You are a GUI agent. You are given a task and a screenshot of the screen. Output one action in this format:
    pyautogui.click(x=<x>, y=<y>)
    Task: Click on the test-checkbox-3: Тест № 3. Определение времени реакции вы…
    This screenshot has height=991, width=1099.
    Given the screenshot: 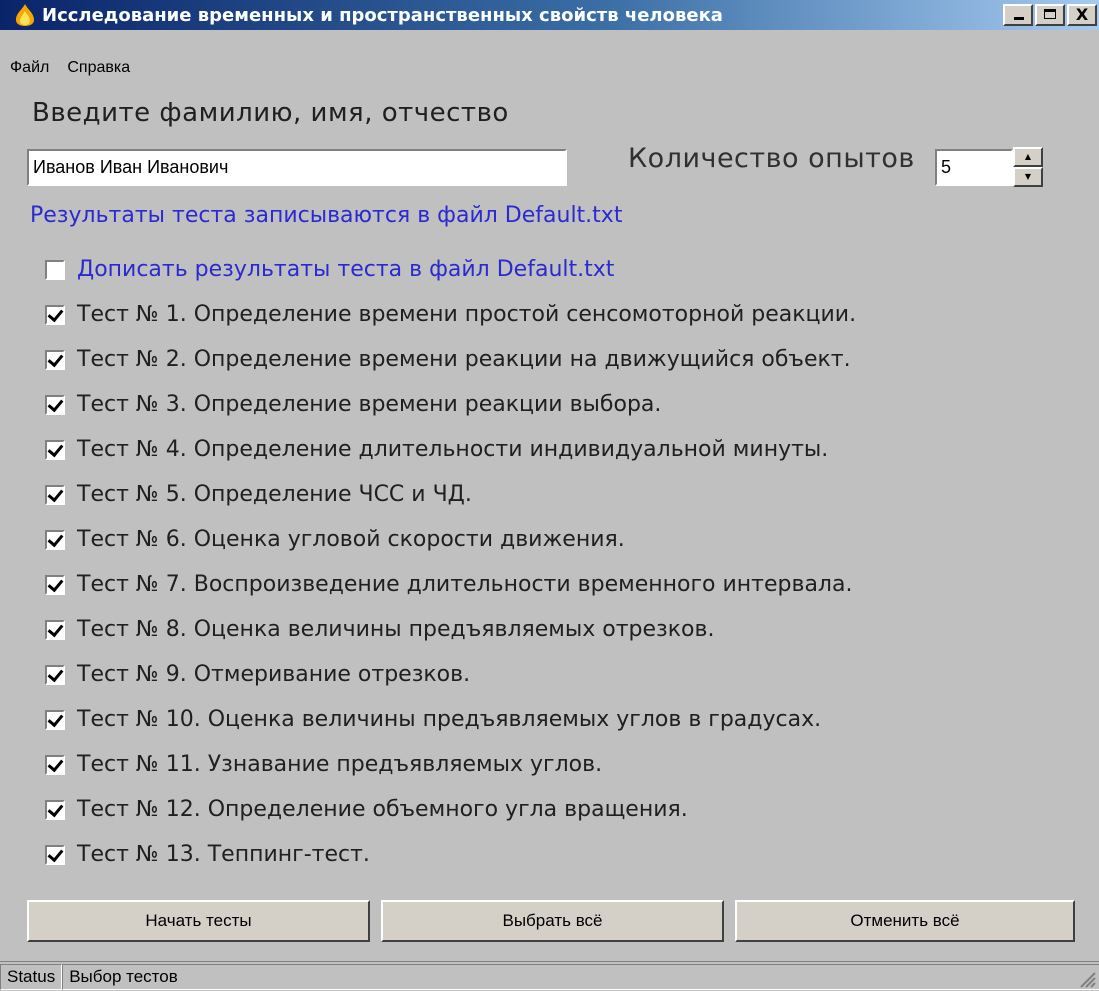 What is the action you would take?
    pyautogui.click(x=353, y=404)
    